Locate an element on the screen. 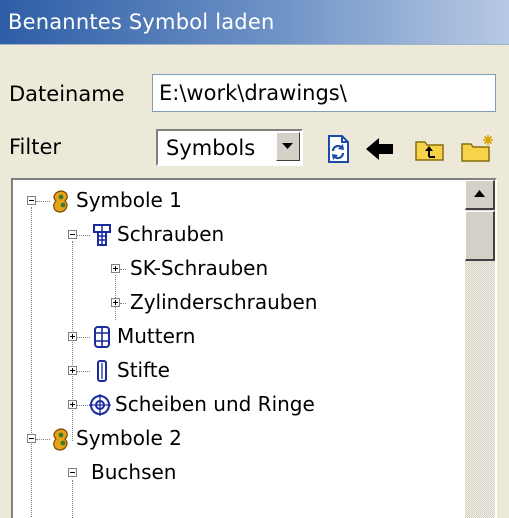 This screenshot has width=509, height=518. tree-item-label: Stifte is located at coordinates (143, 370).